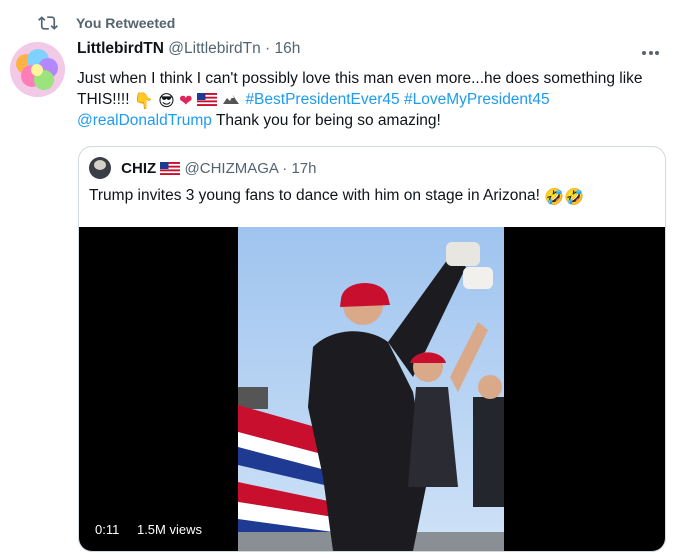 The height and width of the screenshot is (558, 678). What do you see at coordinates (231, 99) in the screenshot?
I see `eagle-icon` at bounding box center [231, 99].